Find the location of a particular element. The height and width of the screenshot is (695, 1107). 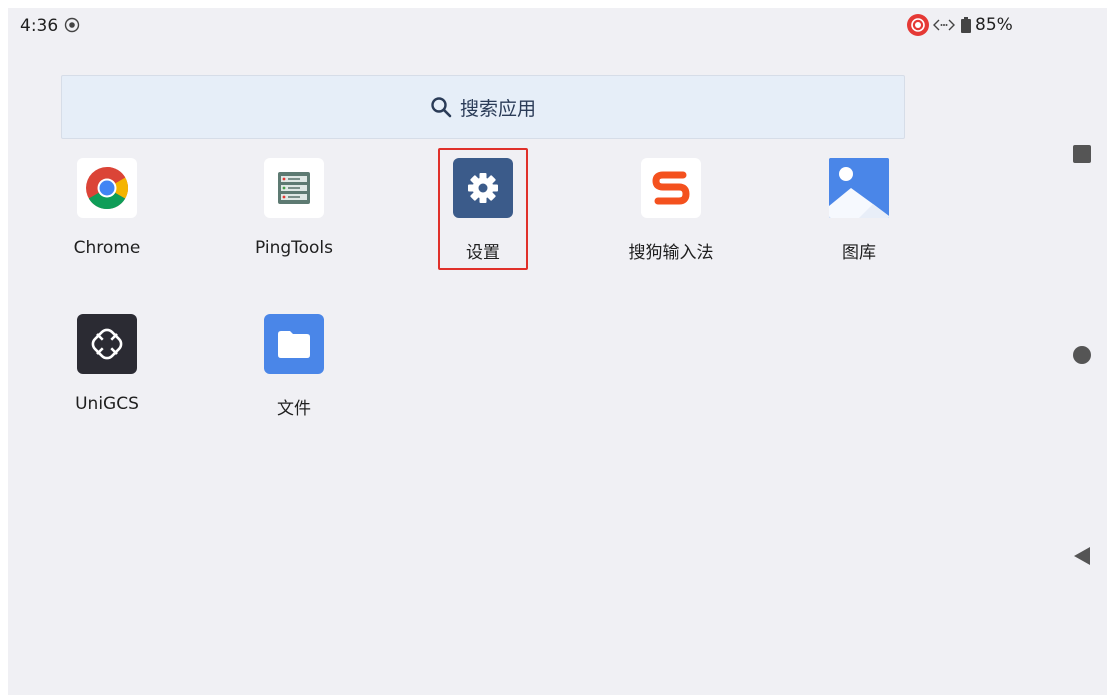

app-unigcs: UniGCS is located at coordinates (107, 379).